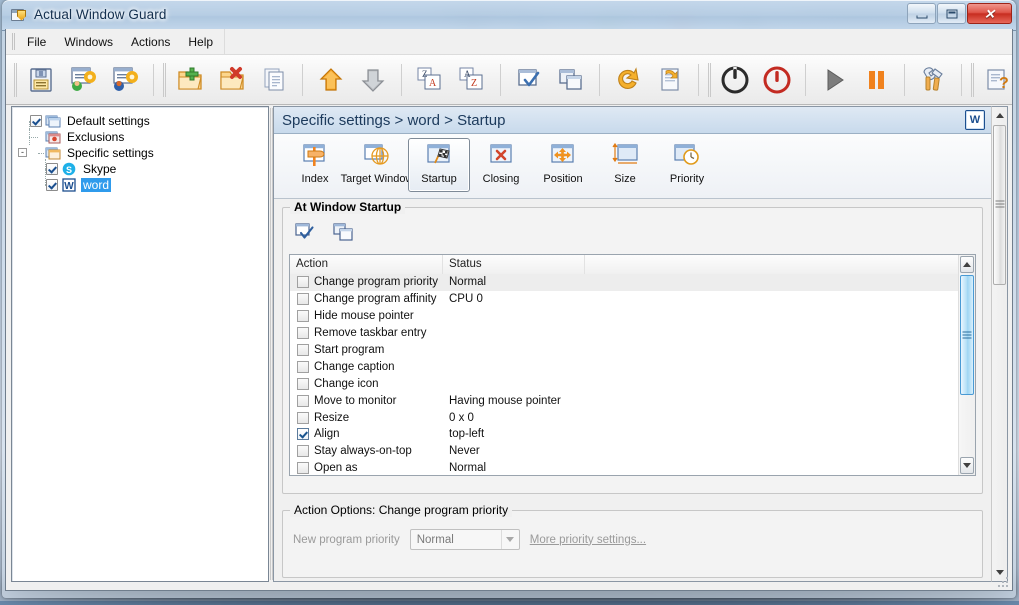 Image resolution: width=1019 pixels, height=605 pixels. Describe the element at coordinates (624, 467) in the screenshot. I see `table-row: Open as Normal` at that location.